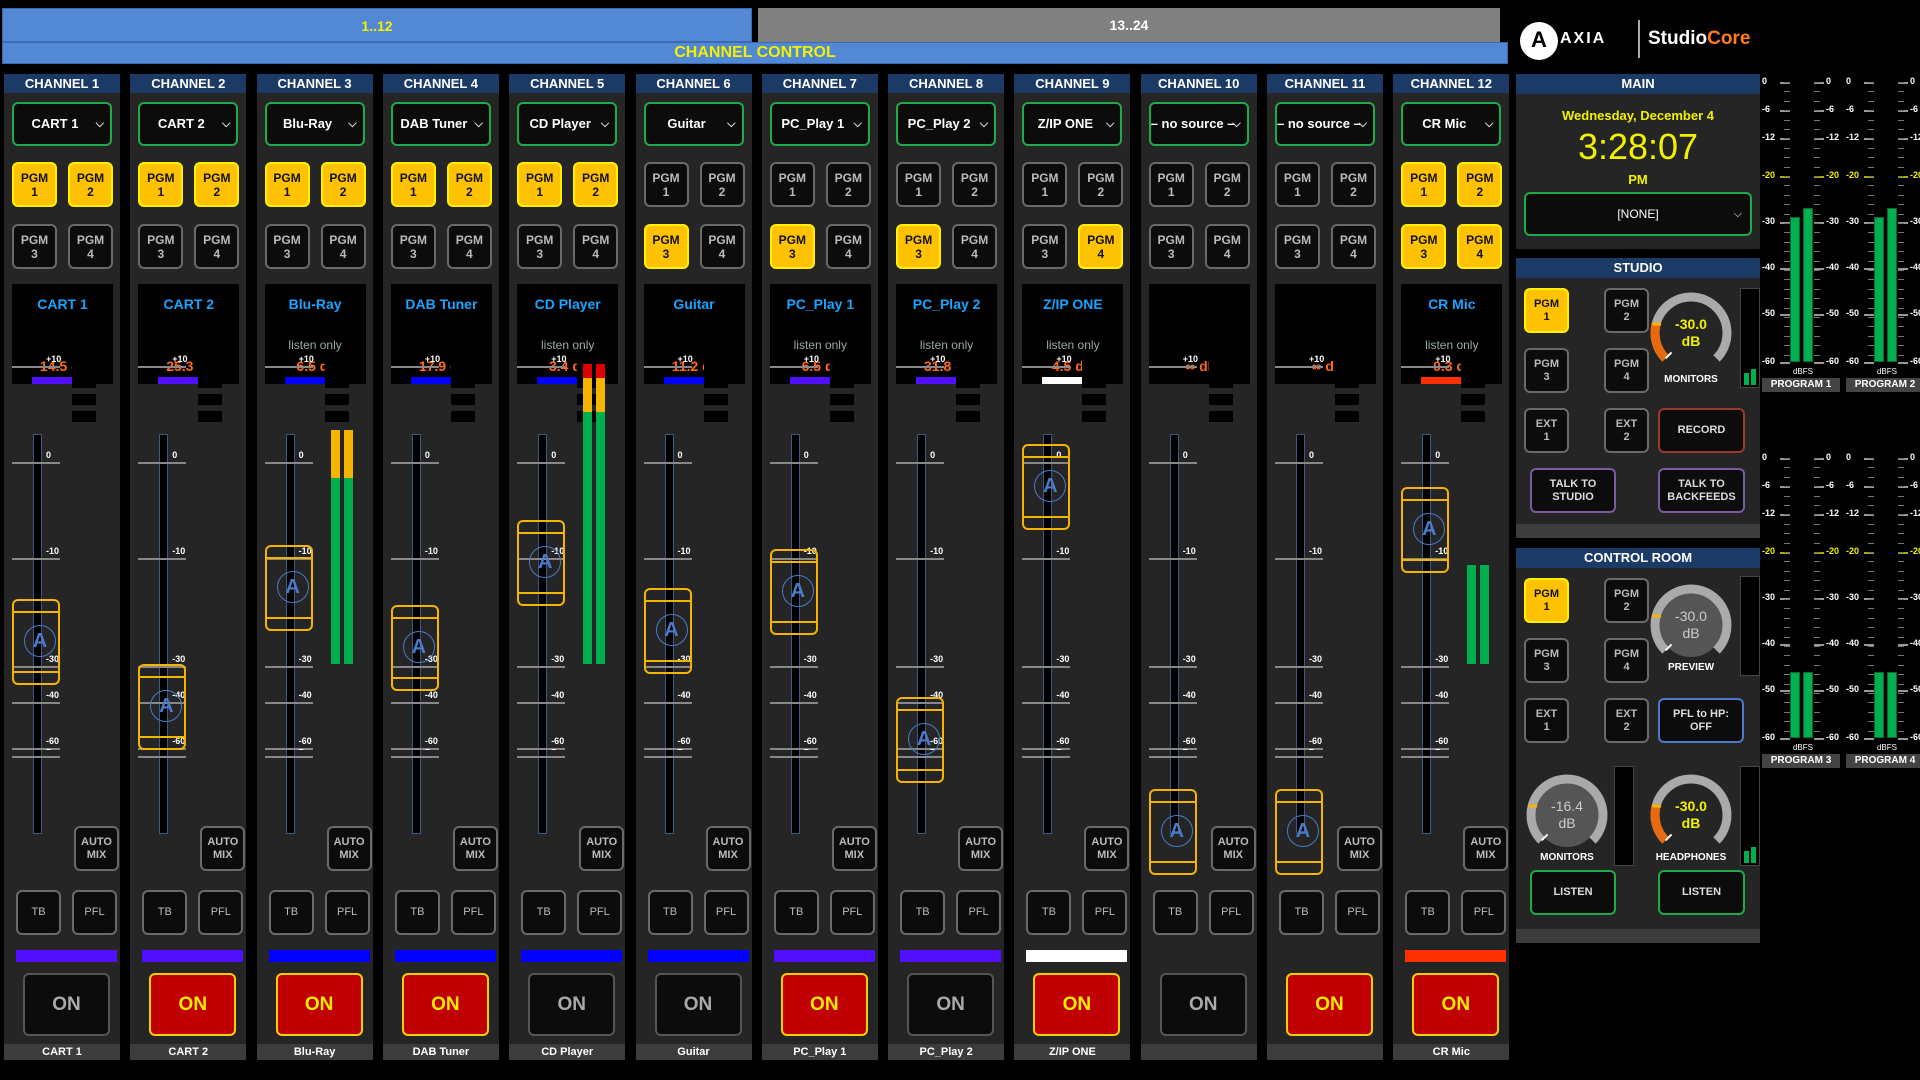 This screenshot has height=1080, width=1920. What do you see at coordinates (946, 124) in the screenshot?
I see `source-select: PC_Play 2 ⌵` at bounding box center [946, 124].